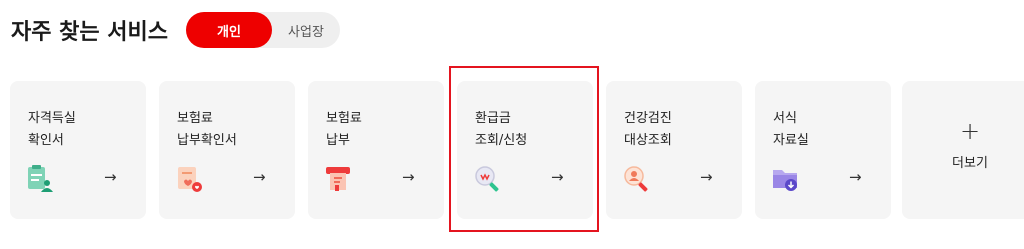  What do you see at coordinates (190, 179) in the screenshot?
I see `document-heart-icon` at bounding box center [190, 179].